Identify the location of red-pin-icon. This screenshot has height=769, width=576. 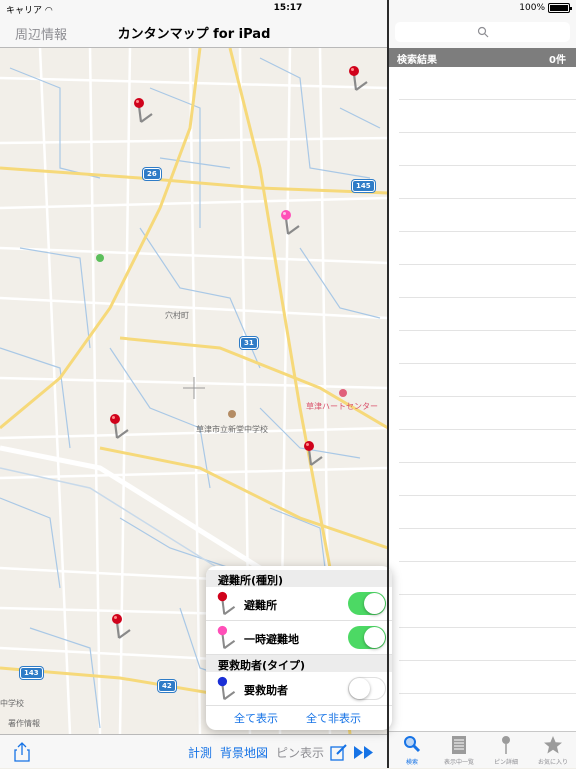
(226, 603).